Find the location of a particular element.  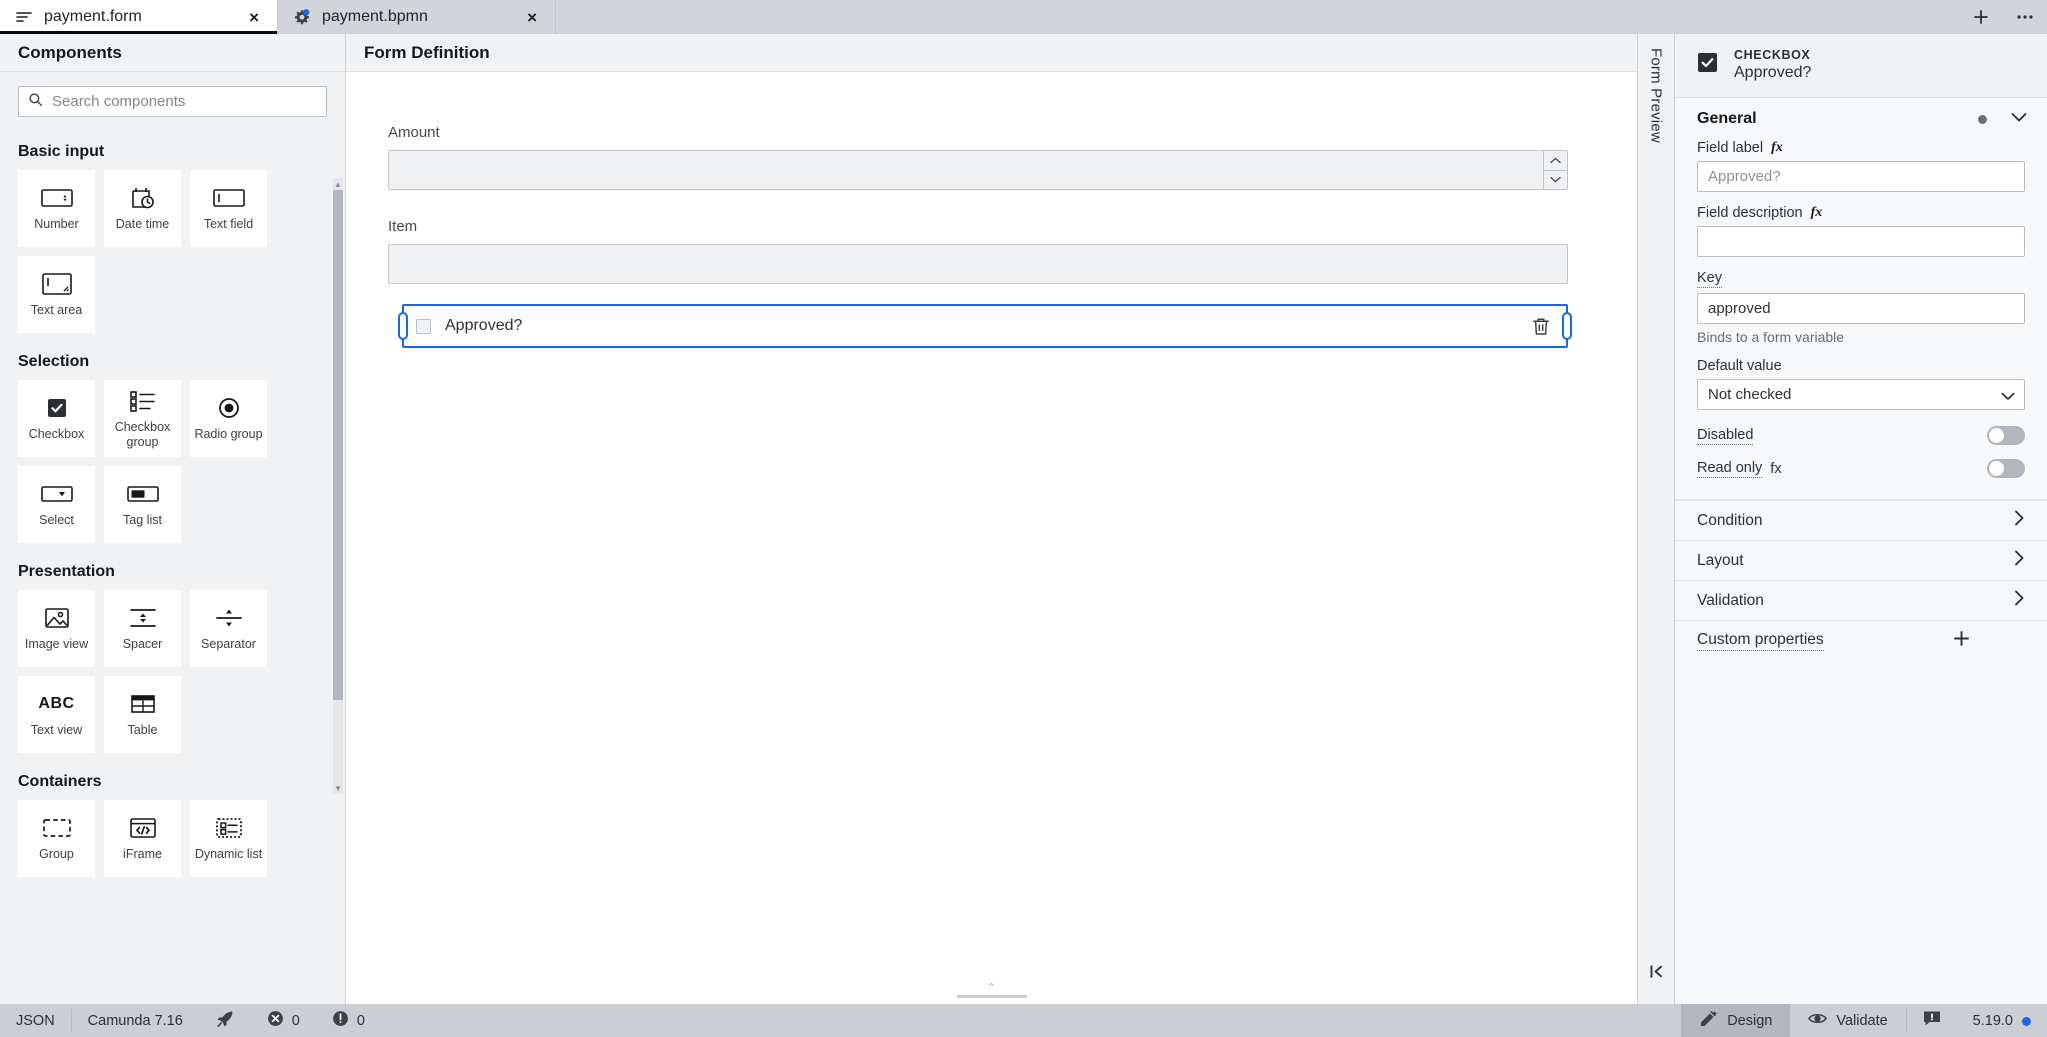

tab-form-preview: Form Preview is located at coordinates (1656, 95).